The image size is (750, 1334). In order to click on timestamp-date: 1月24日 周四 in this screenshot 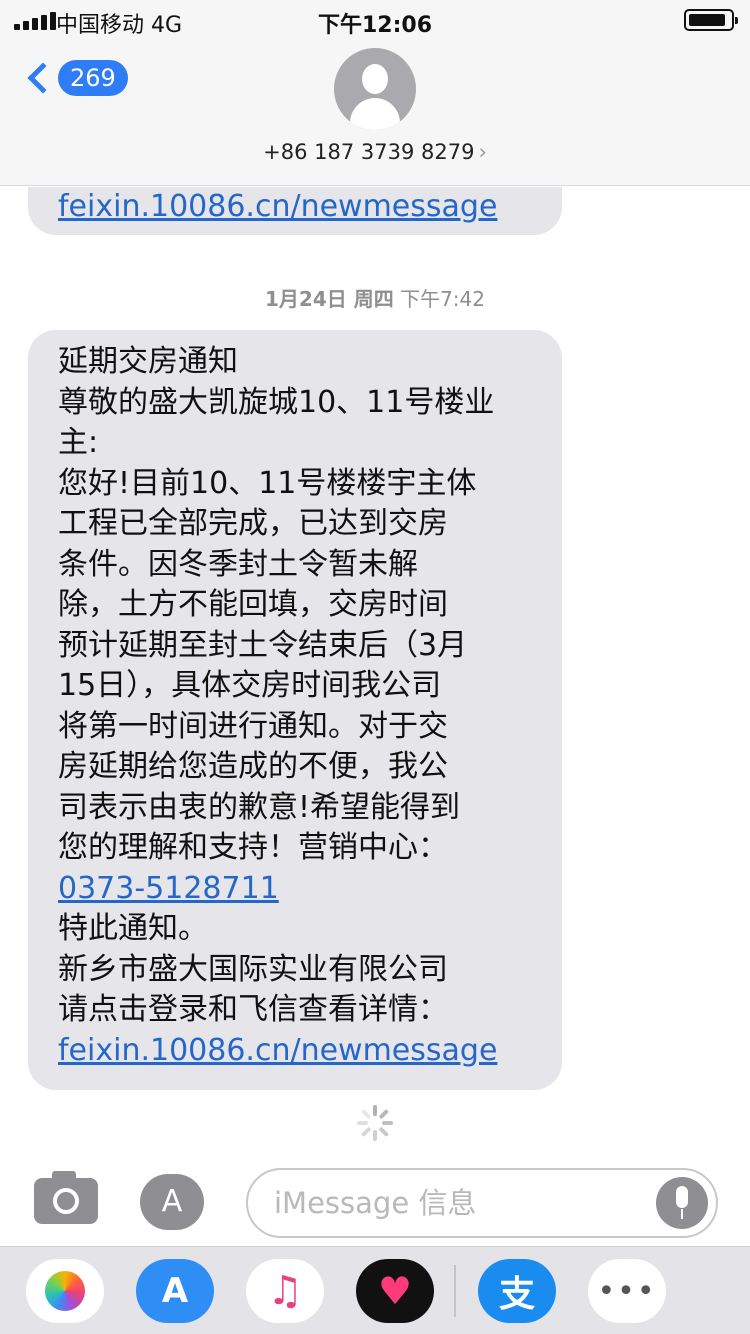, I will do `click(329, 299)`.